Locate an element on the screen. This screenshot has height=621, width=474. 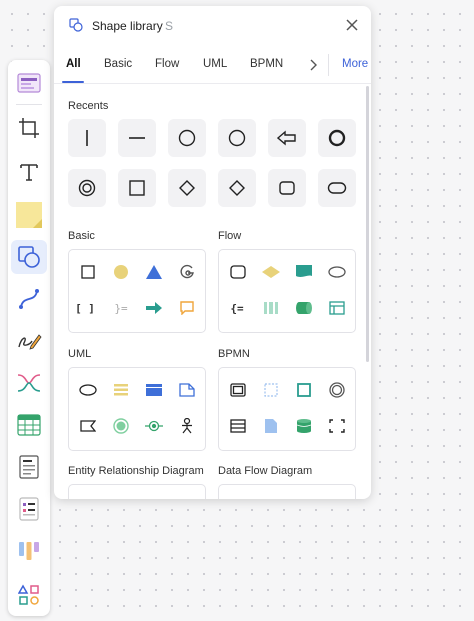
flow-brace-equals: {= is located at coordinates (237, 308).